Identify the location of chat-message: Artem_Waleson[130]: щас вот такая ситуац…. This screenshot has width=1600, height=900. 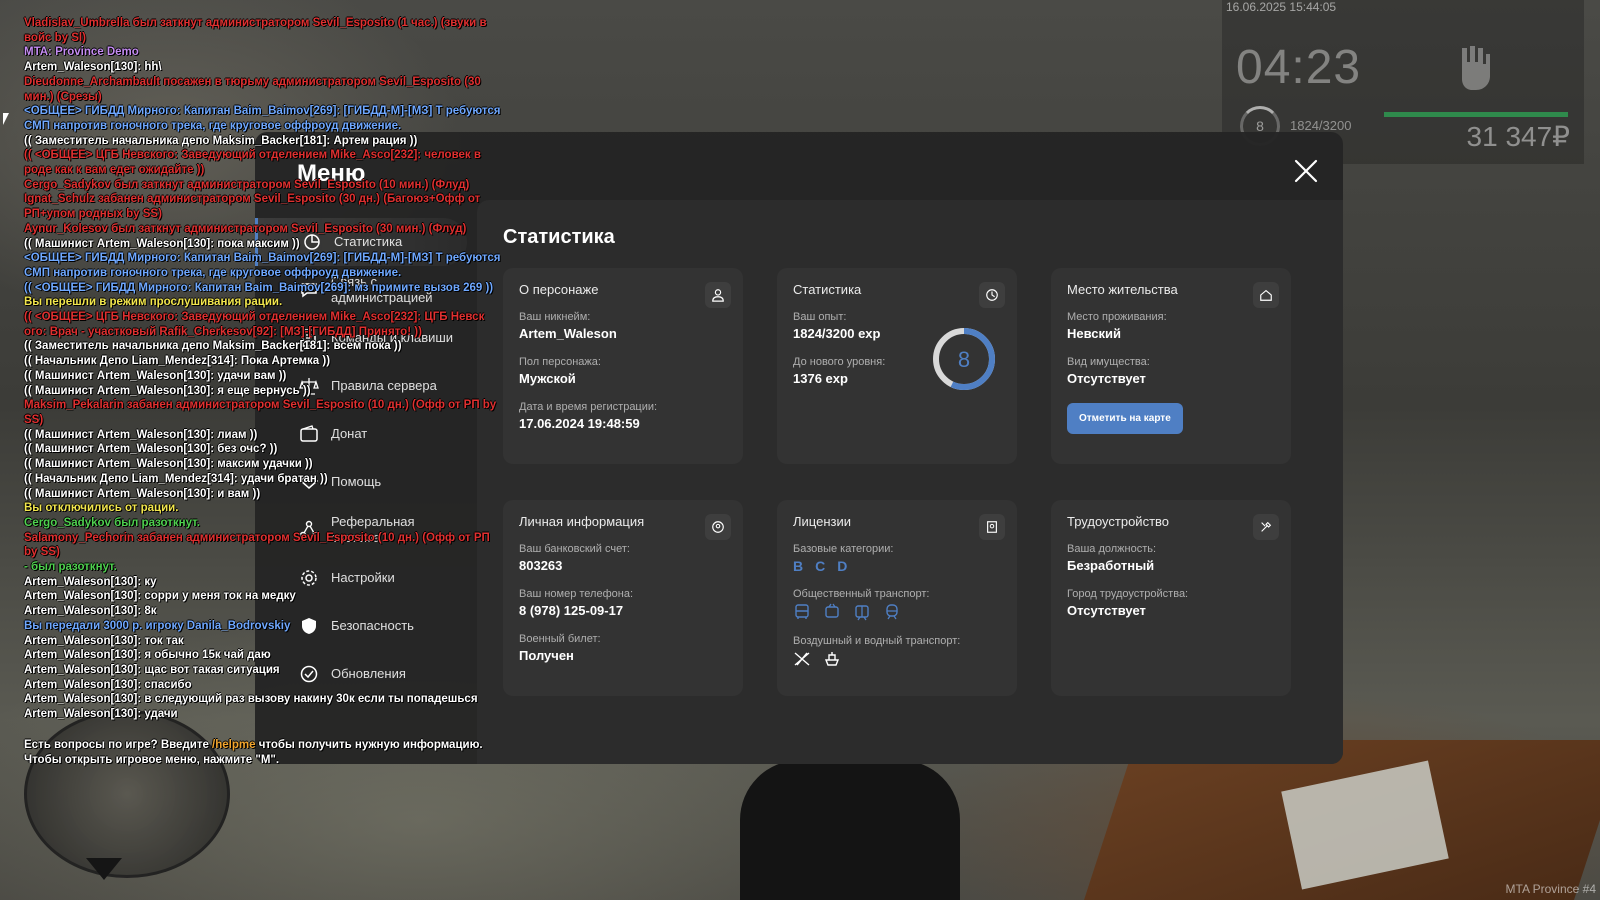
(152, 669).